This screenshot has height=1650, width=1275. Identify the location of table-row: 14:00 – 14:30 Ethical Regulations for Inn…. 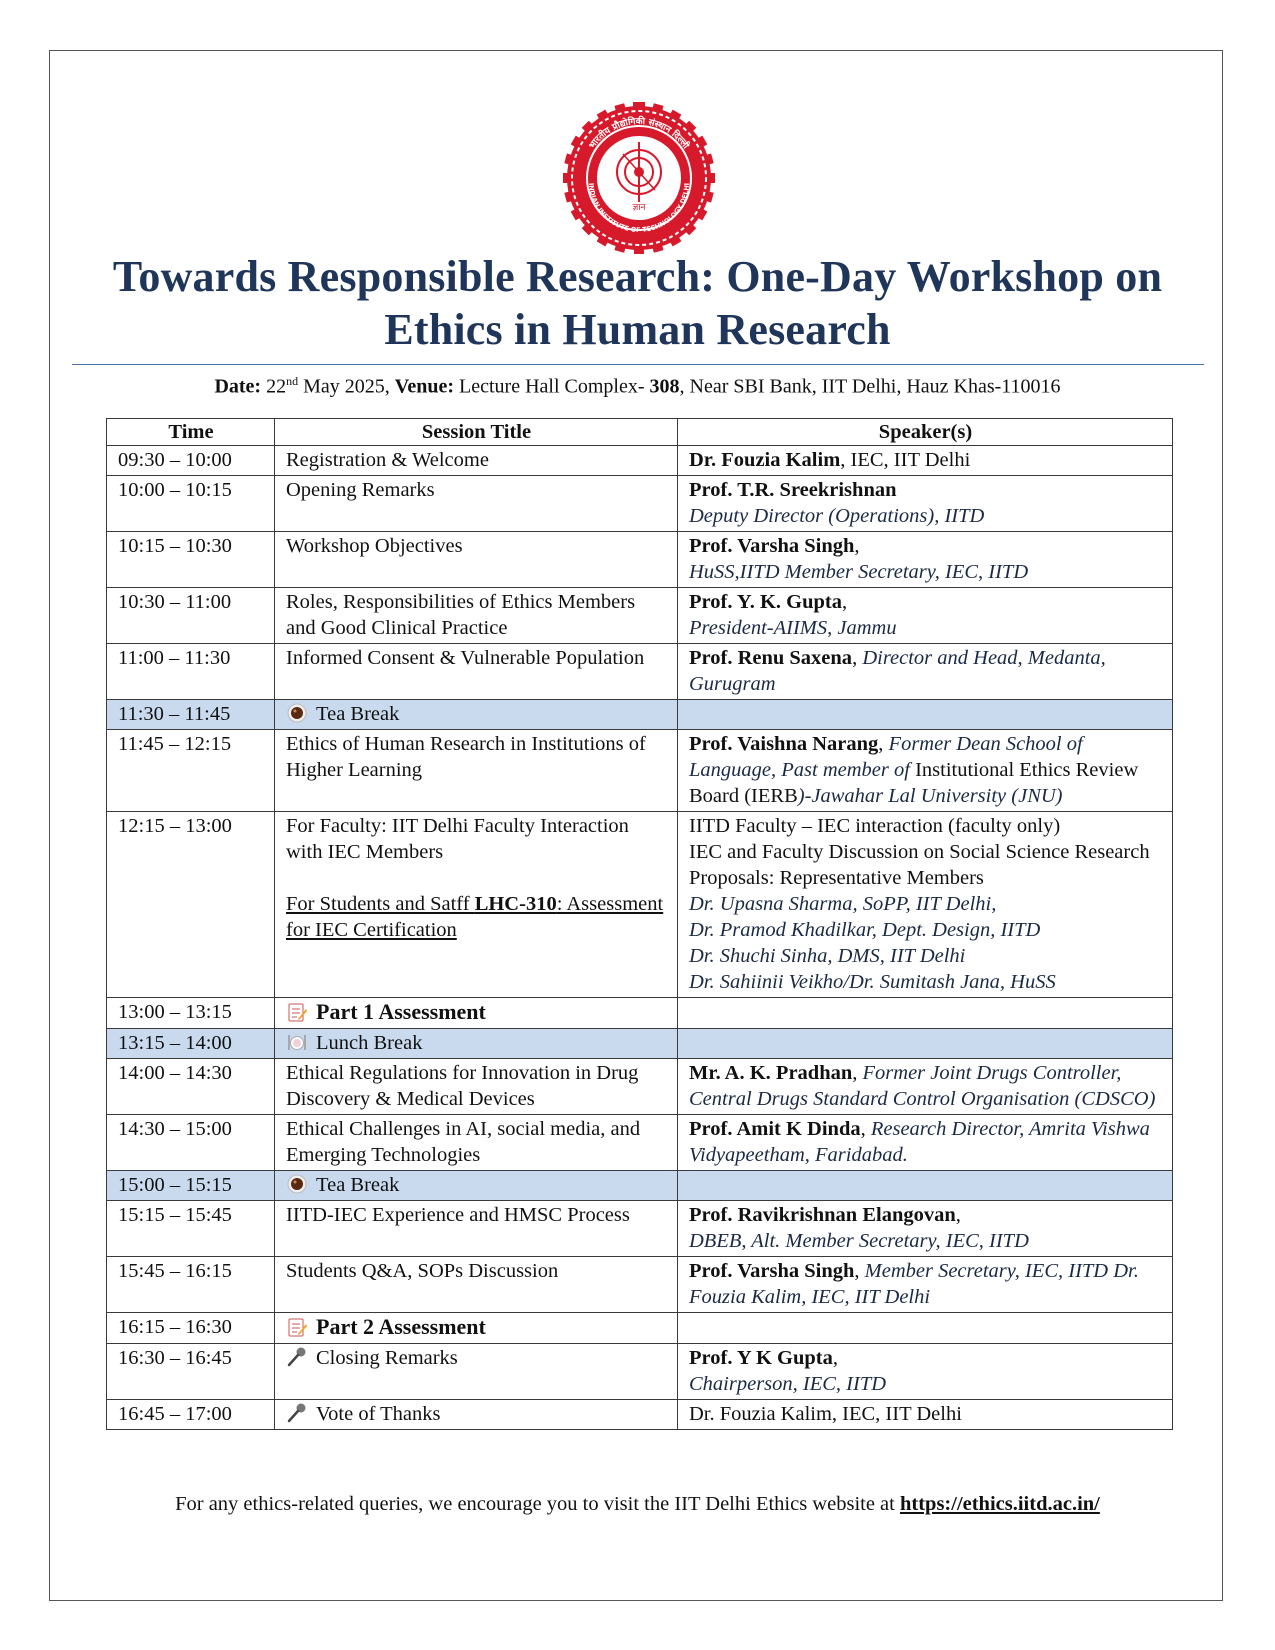
(639, 1086).